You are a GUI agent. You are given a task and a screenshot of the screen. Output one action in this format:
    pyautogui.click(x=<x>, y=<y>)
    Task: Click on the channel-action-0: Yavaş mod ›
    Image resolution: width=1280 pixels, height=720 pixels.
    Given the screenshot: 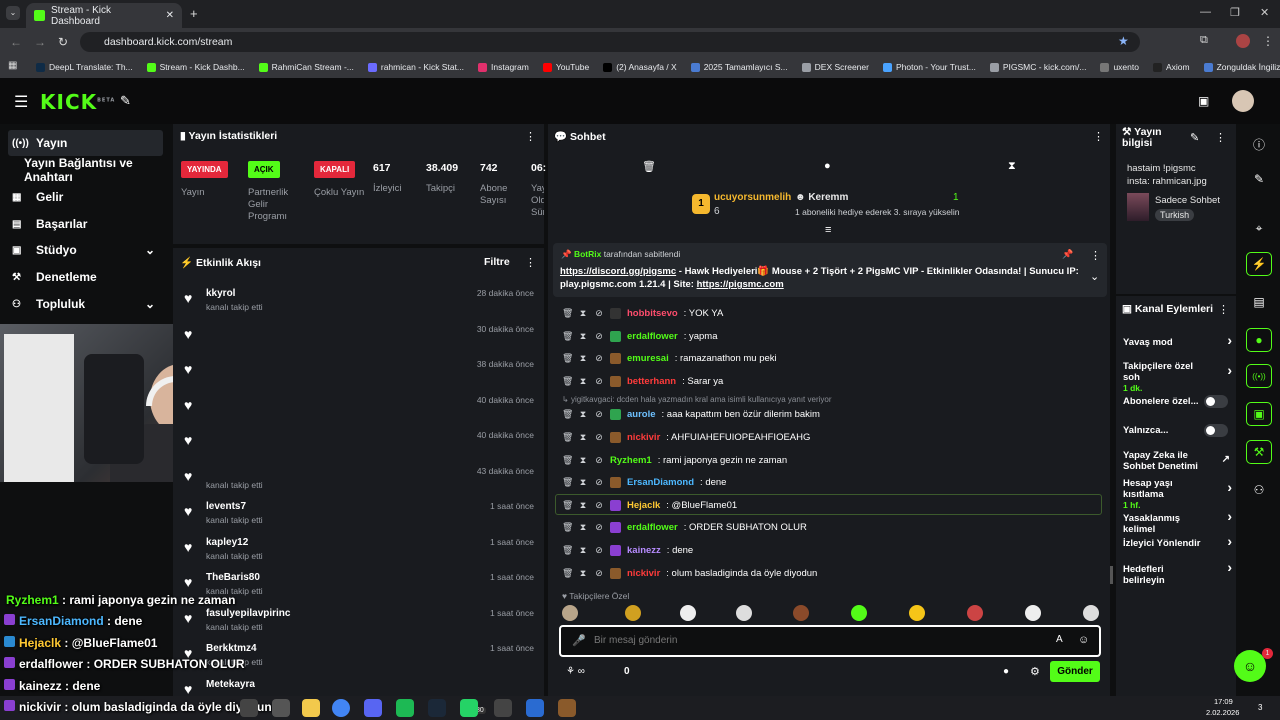 What is the action you would take?
    pyautogui.click(x=1177, y=340)
    